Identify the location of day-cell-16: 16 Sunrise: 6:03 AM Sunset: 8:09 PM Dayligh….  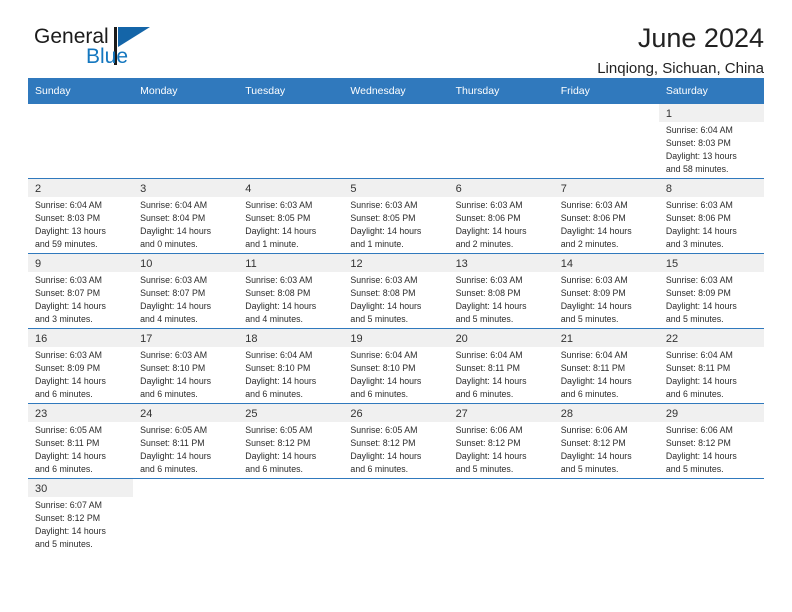
(81, 366).